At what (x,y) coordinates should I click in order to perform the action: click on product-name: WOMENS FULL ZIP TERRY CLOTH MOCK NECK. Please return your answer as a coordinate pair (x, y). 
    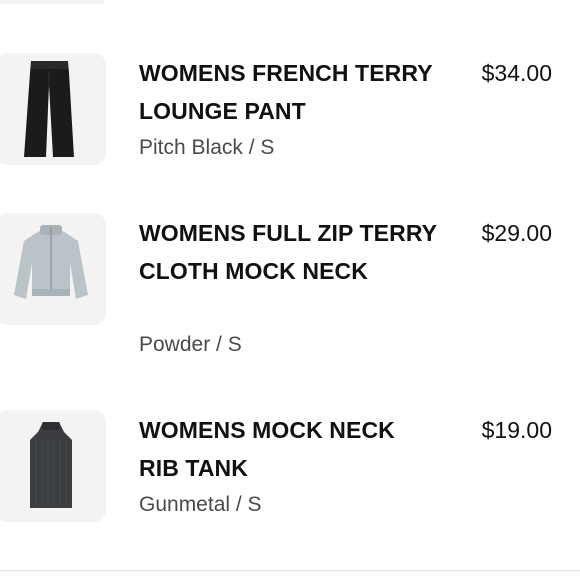
    Looking at the image, I should click on (289, 252).